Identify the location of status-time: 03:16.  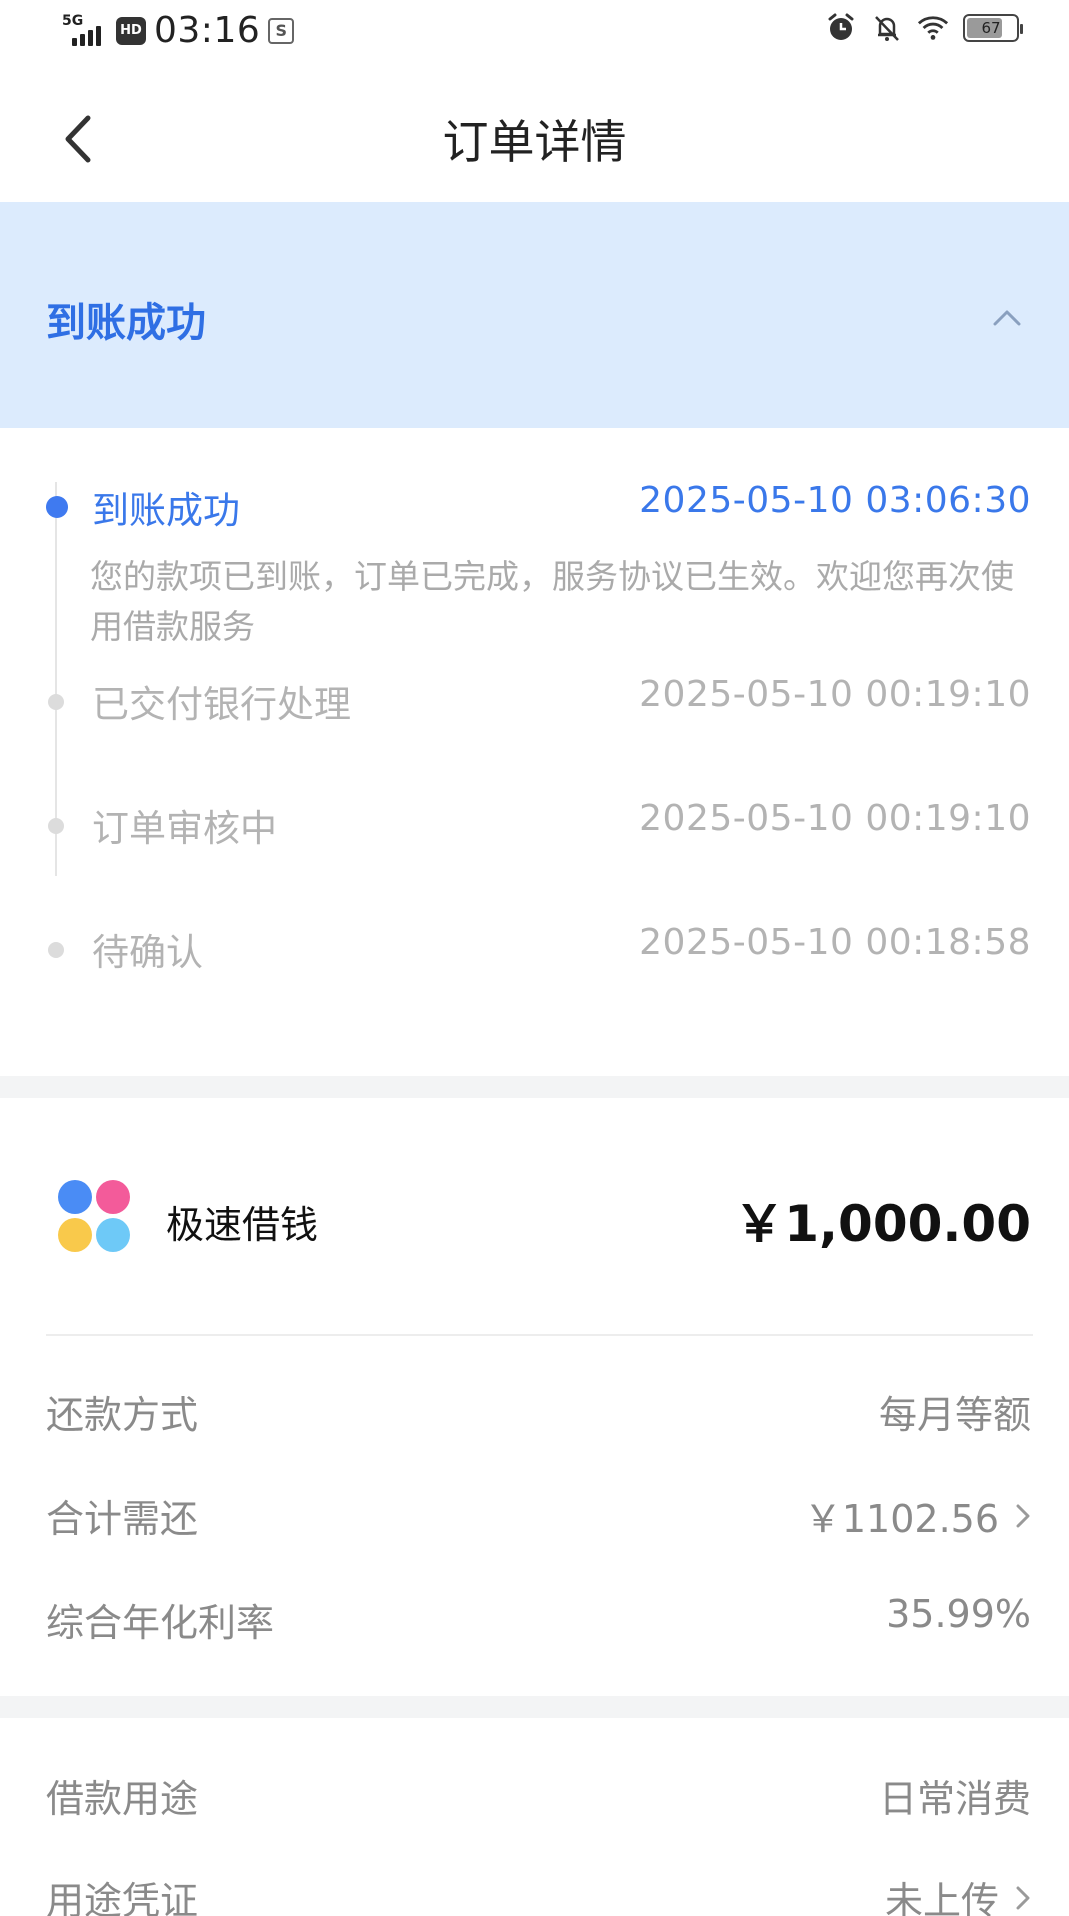
(207, 30).